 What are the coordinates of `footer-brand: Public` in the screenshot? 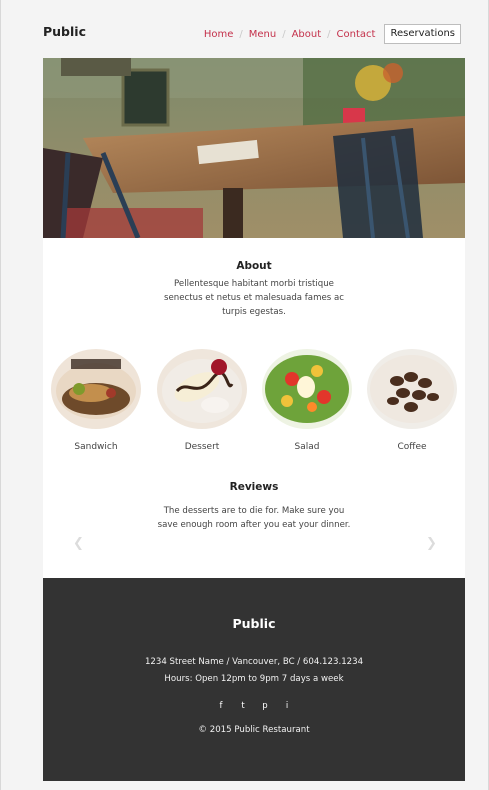 It's located at (254, 623).